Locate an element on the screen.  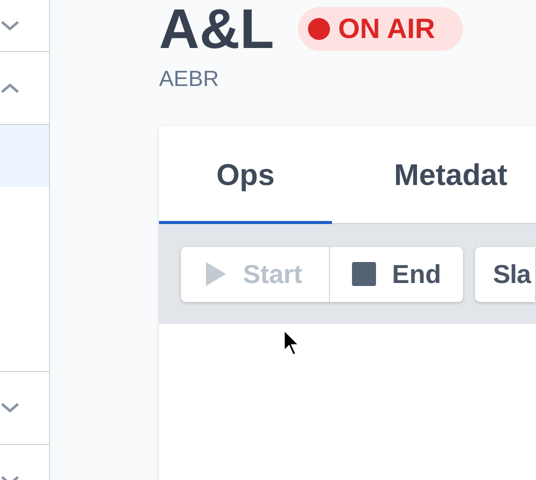
page-title: A&L is located at coordinates (216, 29).